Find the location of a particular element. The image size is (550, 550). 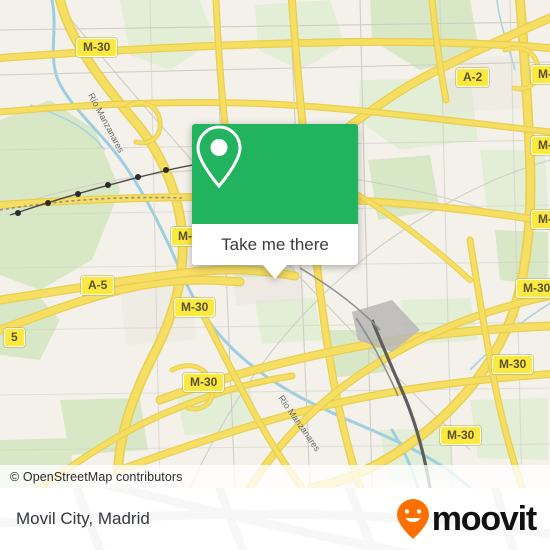

moovit-logo: moovit is located at coordinates (466, 519).